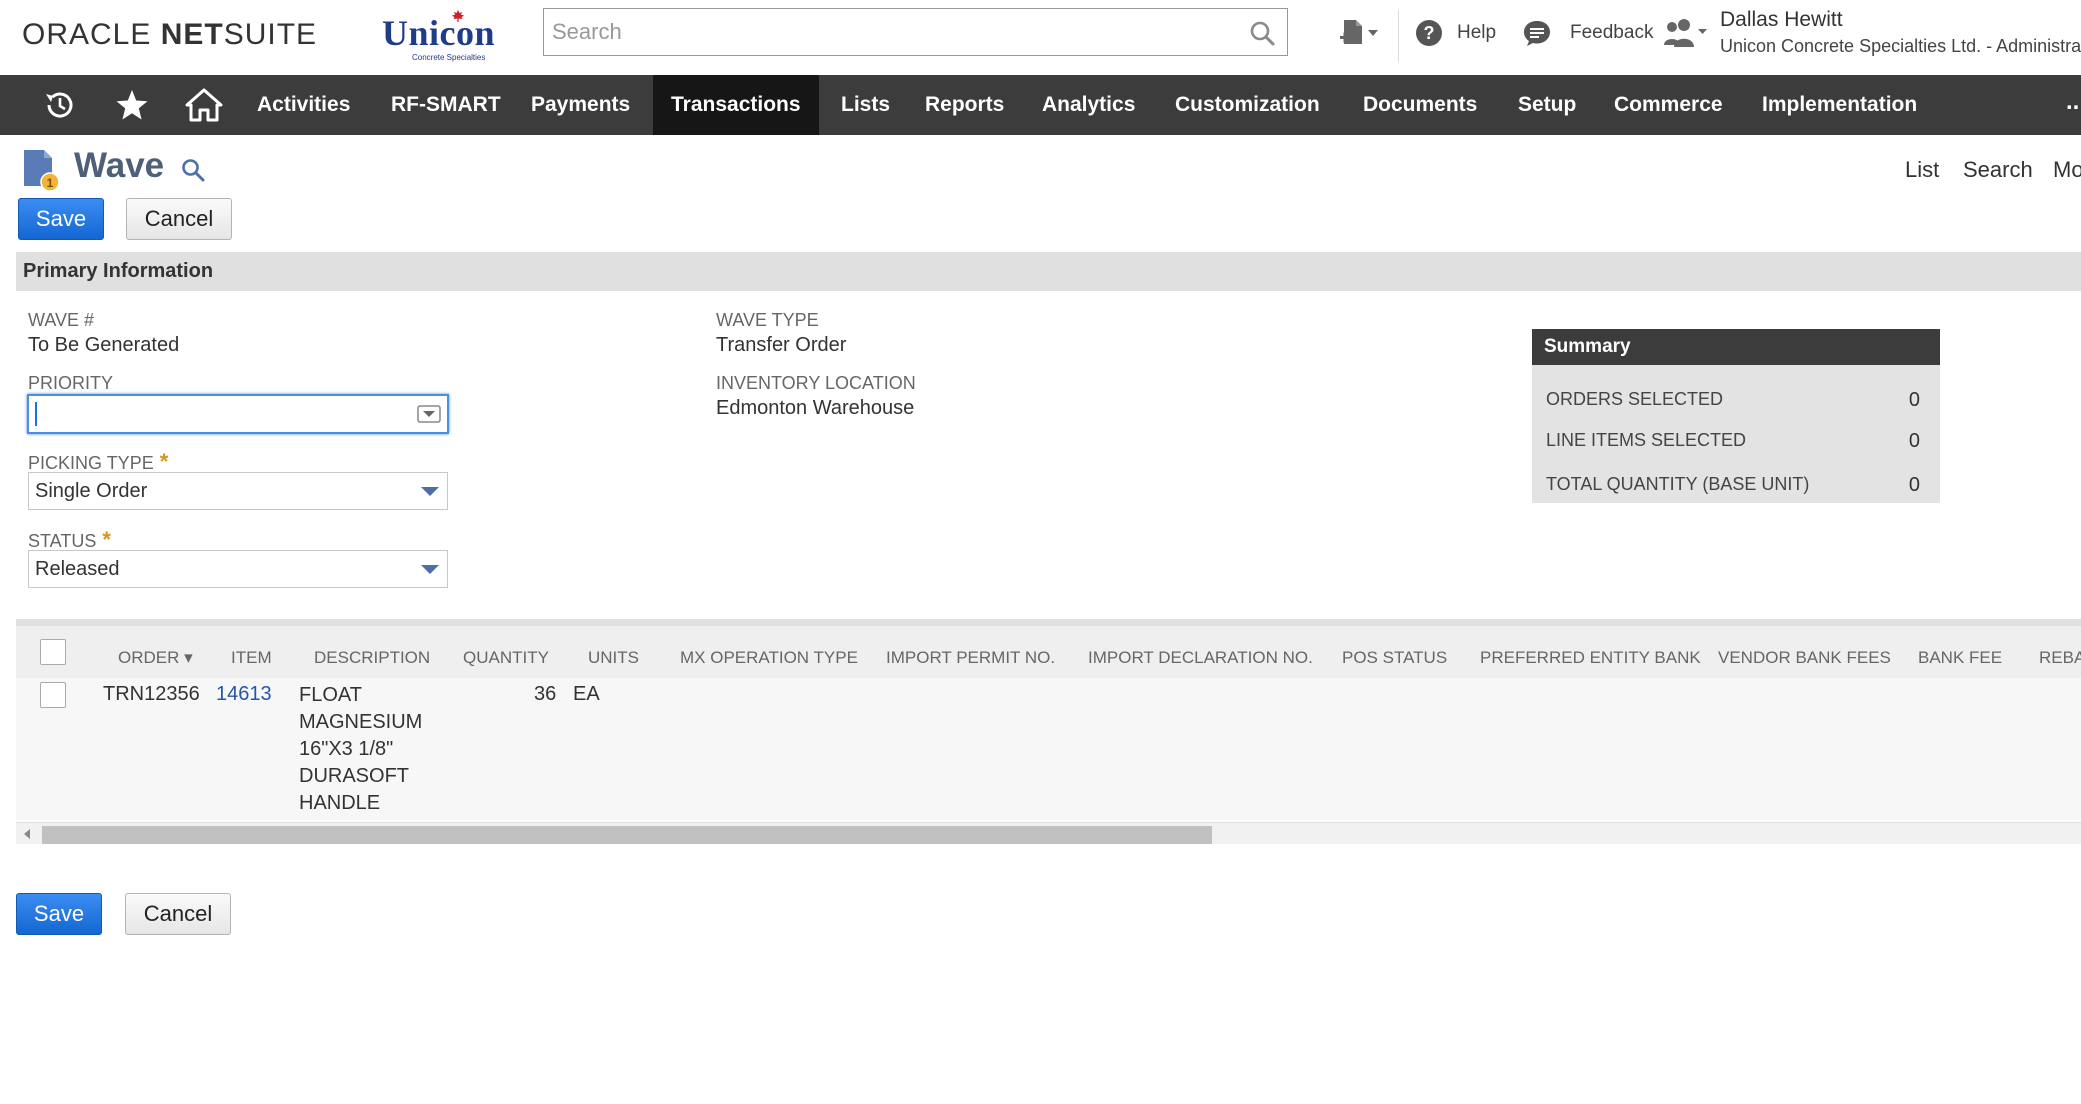  Describe the element at coordinates (1960, 658) in the screenshot. I see `column-header-bank-fee: BANK FEE` at that location.